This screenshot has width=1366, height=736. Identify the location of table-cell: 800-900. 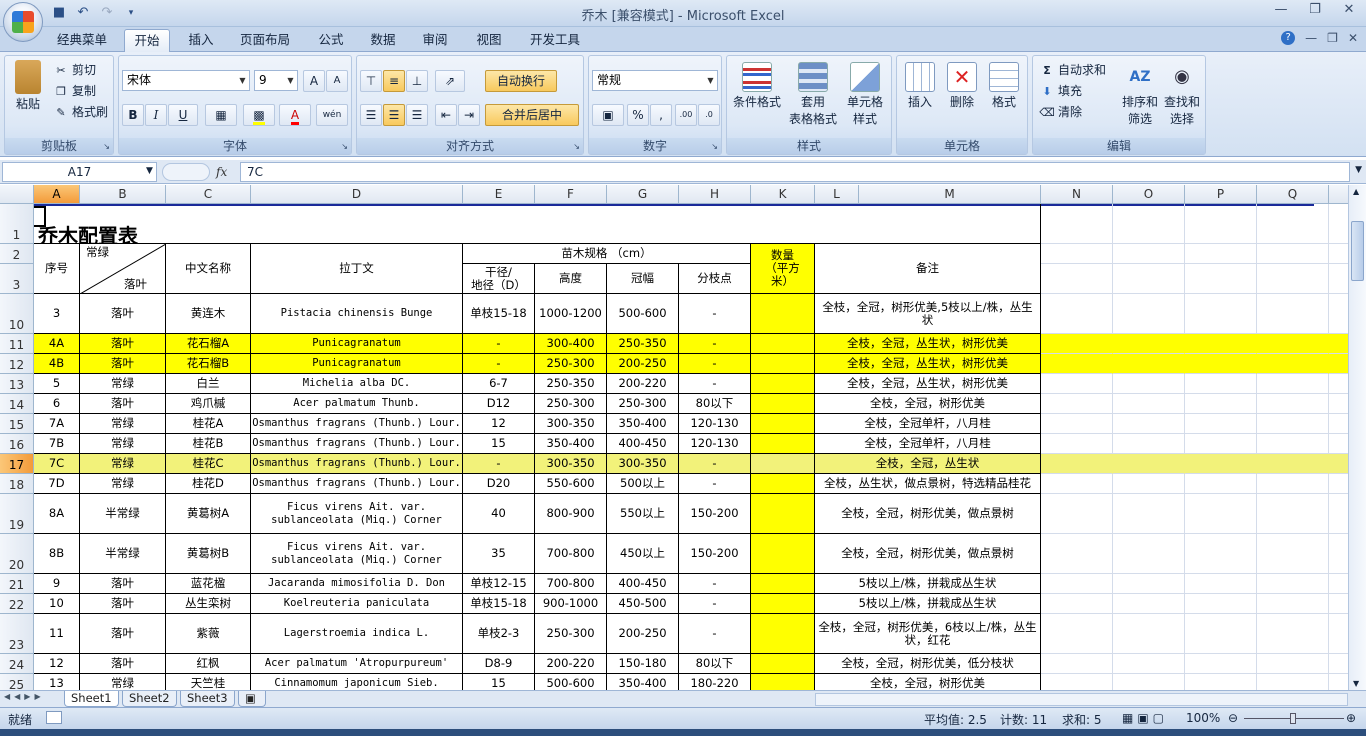
(571, 514).